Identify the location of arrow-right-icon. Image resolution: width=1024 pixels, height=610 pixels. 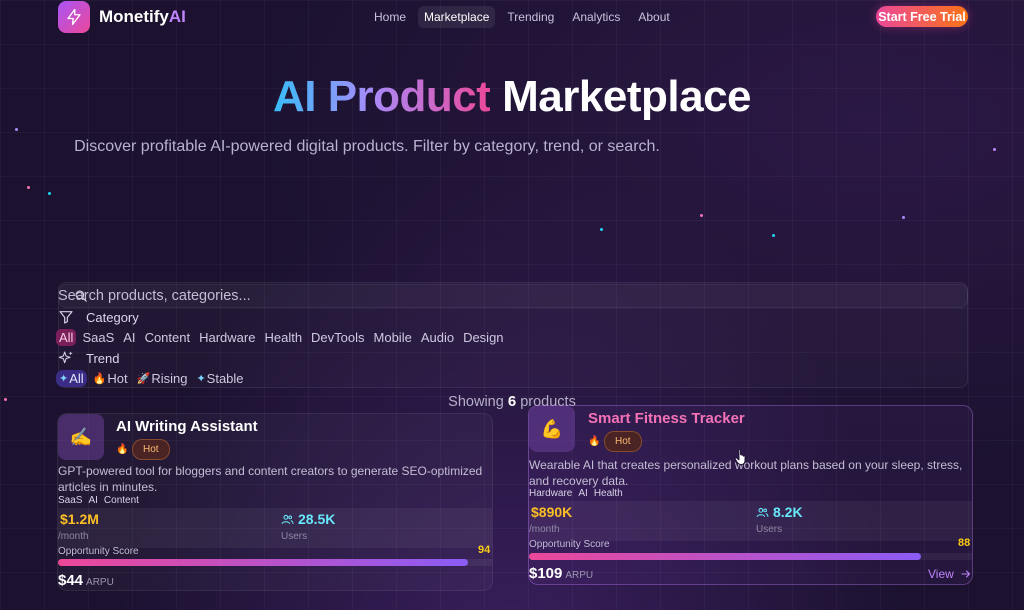
(965, 574).